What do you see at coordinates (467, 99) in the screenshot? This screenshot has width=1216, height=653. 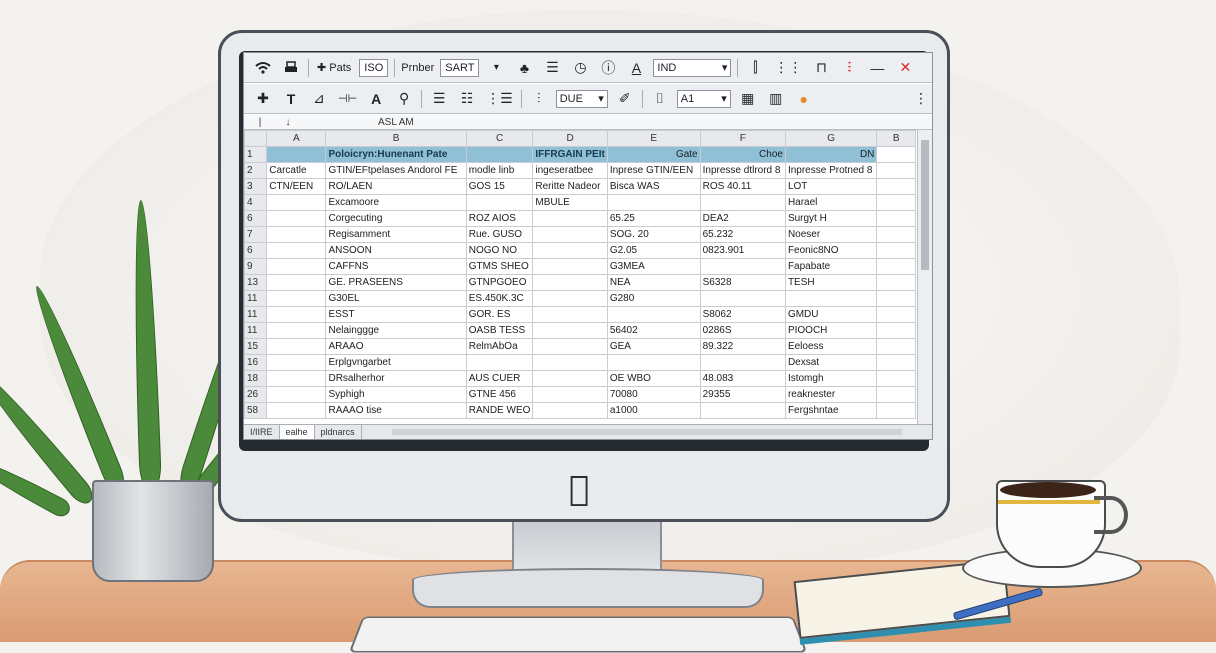 I see `align-center-icon: ☷` at bounding box center [467, 99].